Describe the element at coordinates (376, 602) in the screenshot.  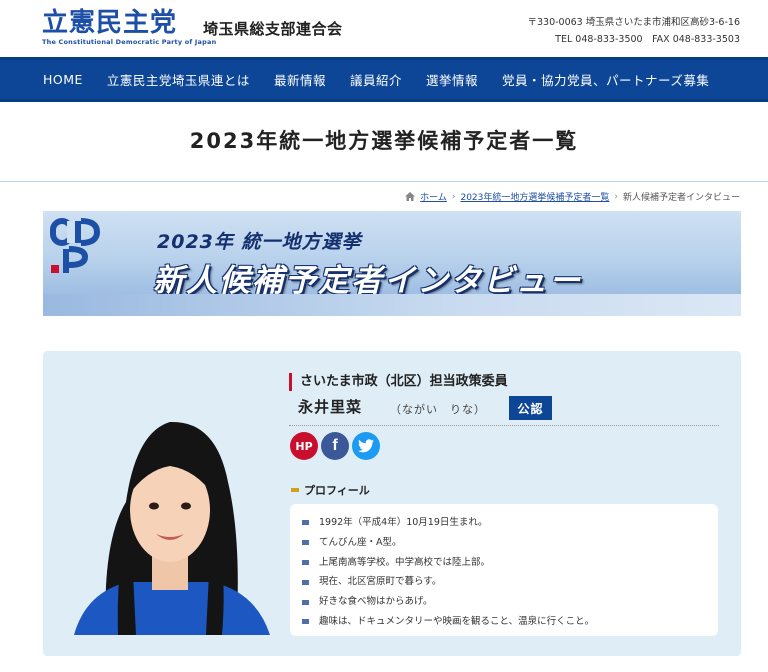
I see `profile-item-text: 好きな食べ物はからあげ。` at that location.